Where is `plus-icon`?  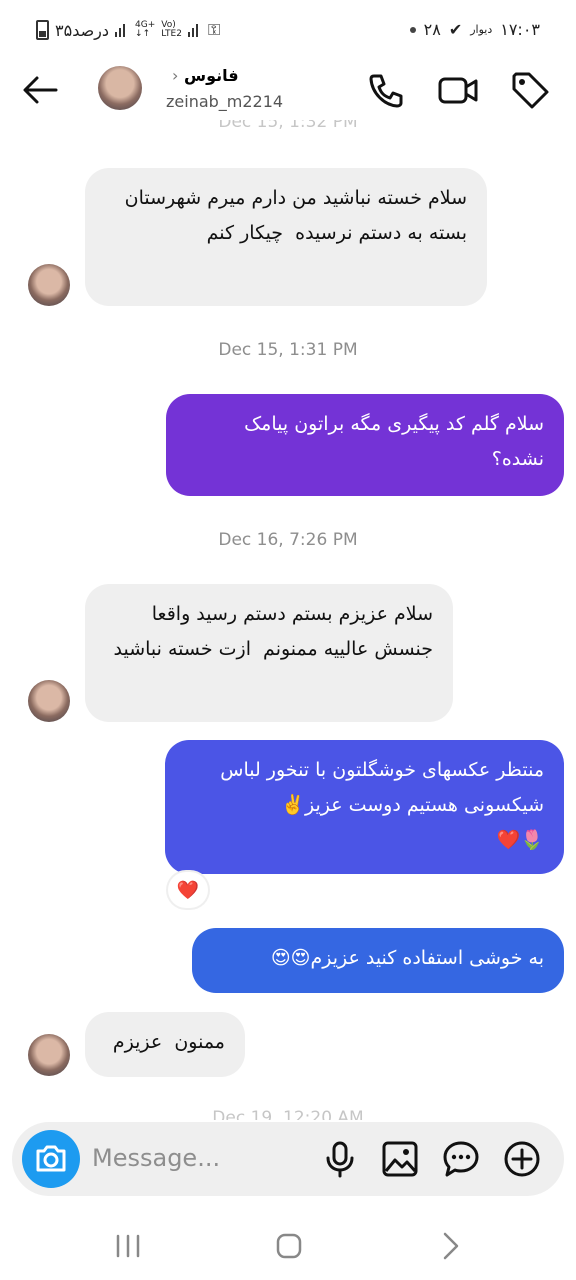 plus-icon is located at coordinates (522, 1159).